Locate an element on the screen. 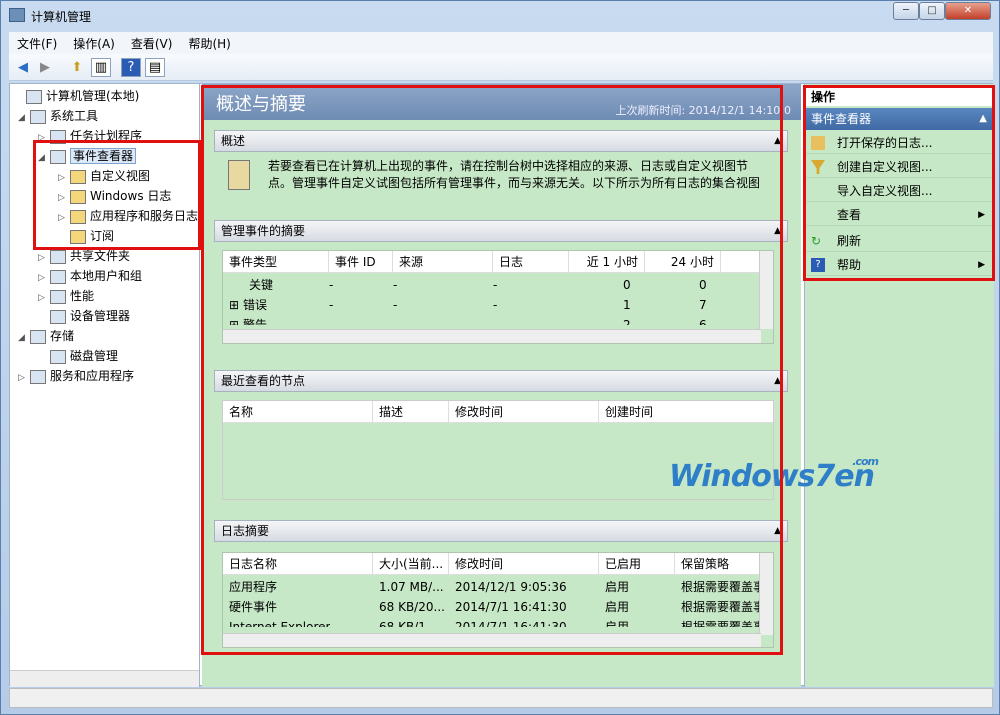  back-arrow-icon: ◀ is located at coordinates (23, 67).